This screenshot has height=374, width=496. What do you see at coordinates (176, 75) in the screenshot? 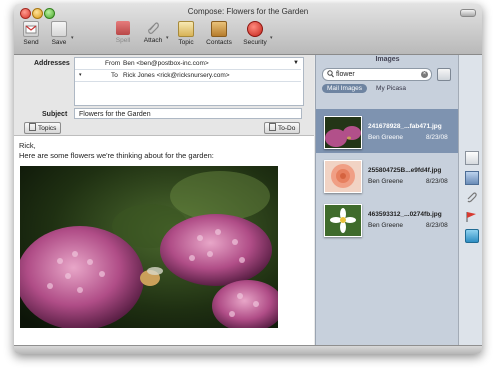
I see `to-value: Rick Jones <rick@ricksnursery.com>` at bounding box center [176, 75].